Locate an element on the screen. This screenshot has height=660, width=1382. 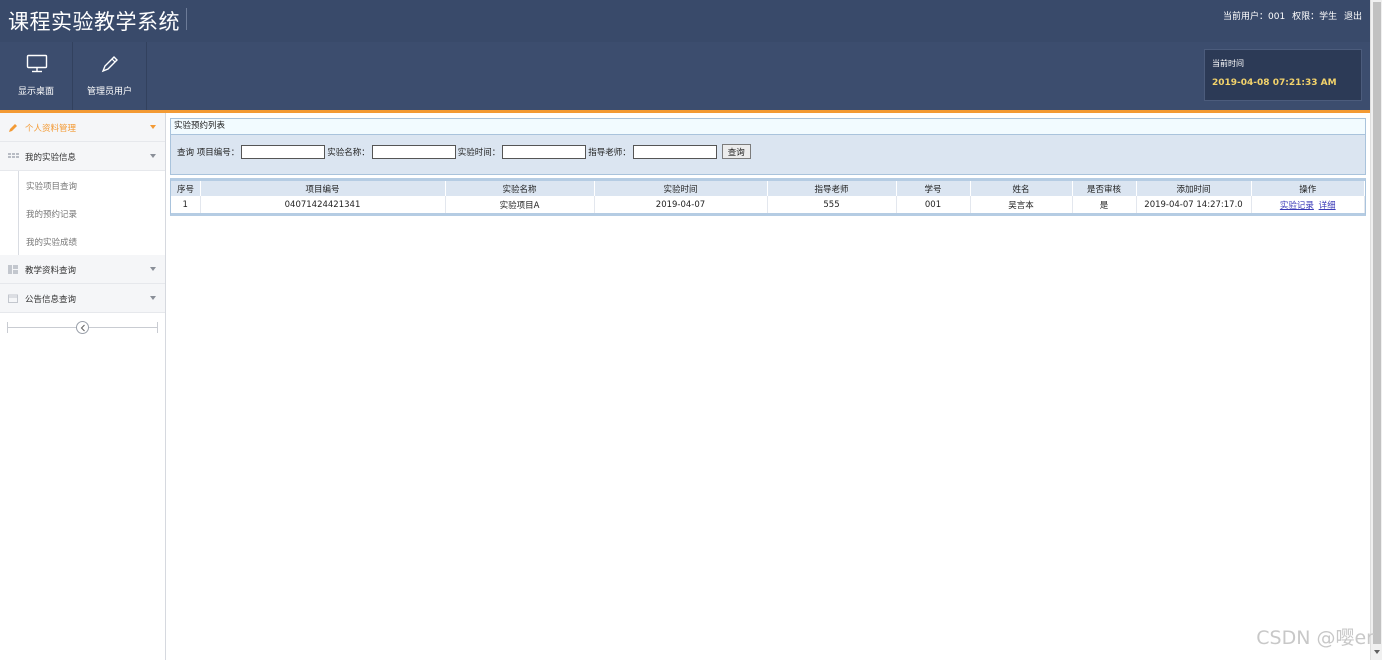
admin-user-button: 管理员用户 is located at coordinates (110, 76).